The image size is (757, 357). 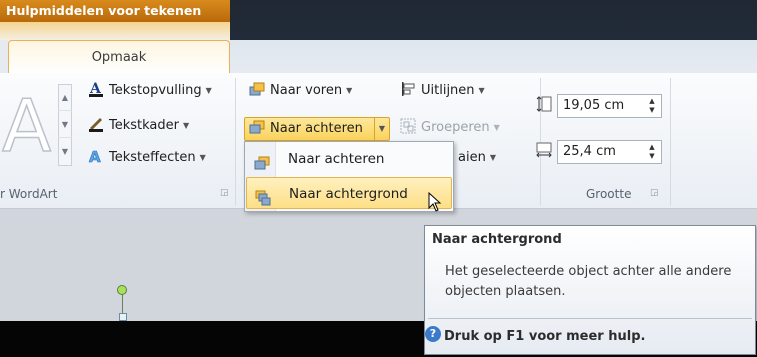 I want to click on size-group-label: Grootte, so click(x=609, y=194).